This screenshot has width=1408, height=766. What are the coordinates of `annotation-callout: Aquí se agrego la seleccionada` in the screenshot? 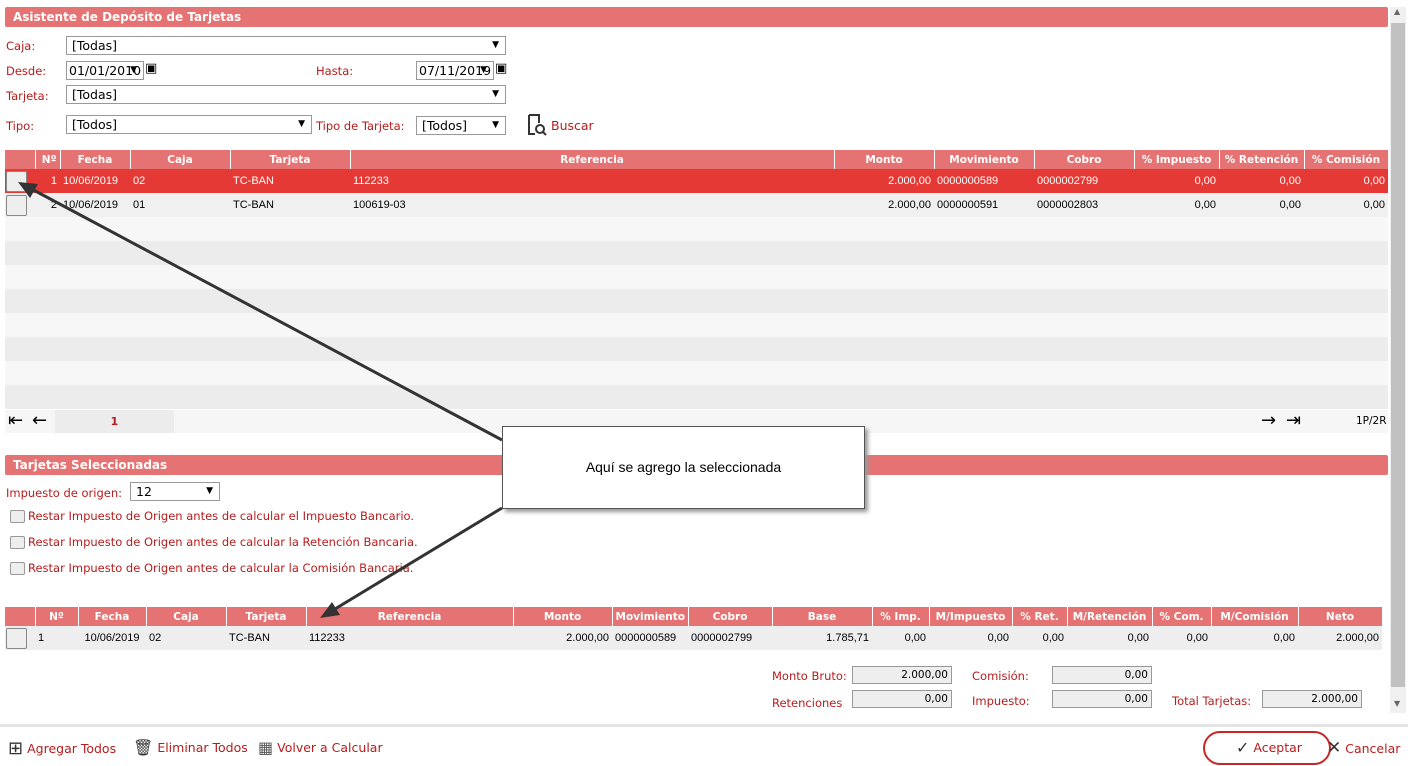 It's located at (683, 467).